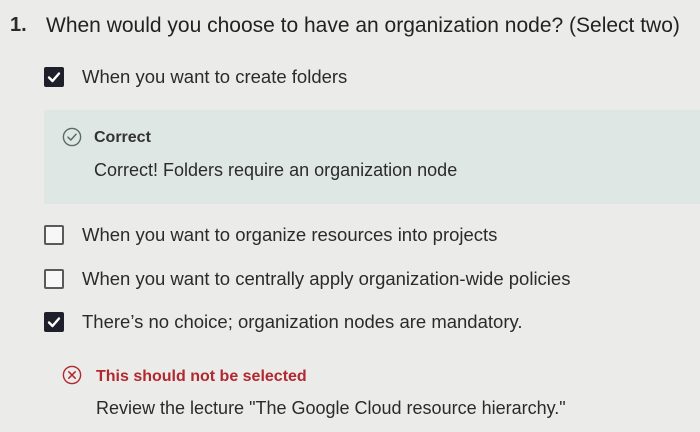 The width and height of the screenshot is (700, 432). What do you see at coordinates (215, 76) in the screenshot?
I see `option-label: When you want to create folders` at bounding box center [215, 76].